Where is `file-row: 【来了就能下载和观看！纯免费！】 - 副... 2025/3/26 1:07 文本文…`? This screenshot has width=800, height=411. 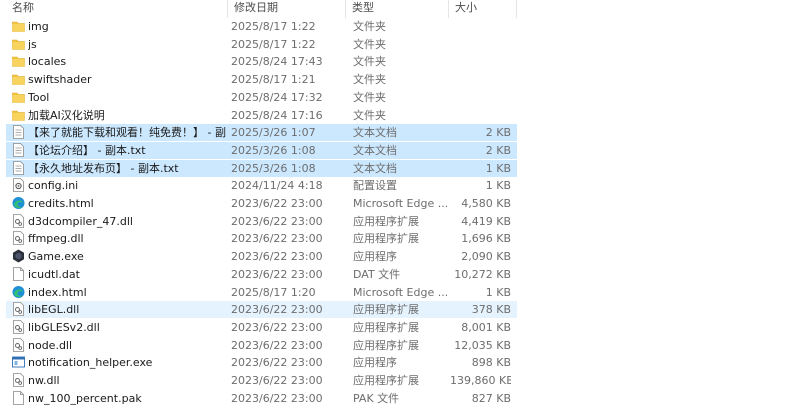 file-row: 【来了就能下载和观看！纯免费！】 - 副... 2025/3/26 1:07 文本文… is located at coordinates (261, 133).